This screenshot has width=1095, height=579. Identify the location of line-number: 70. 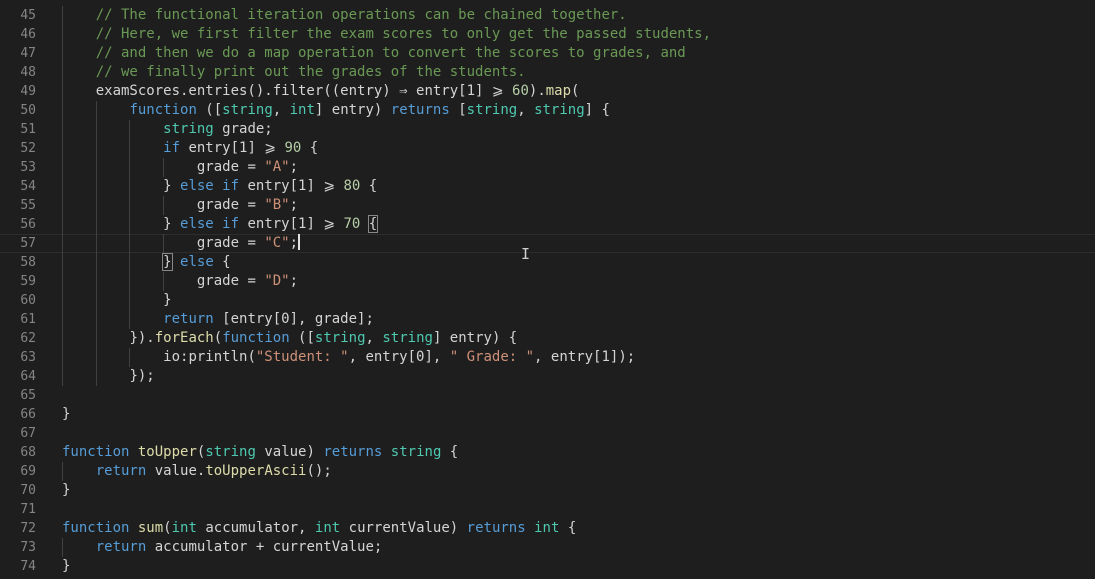
(28, 490).